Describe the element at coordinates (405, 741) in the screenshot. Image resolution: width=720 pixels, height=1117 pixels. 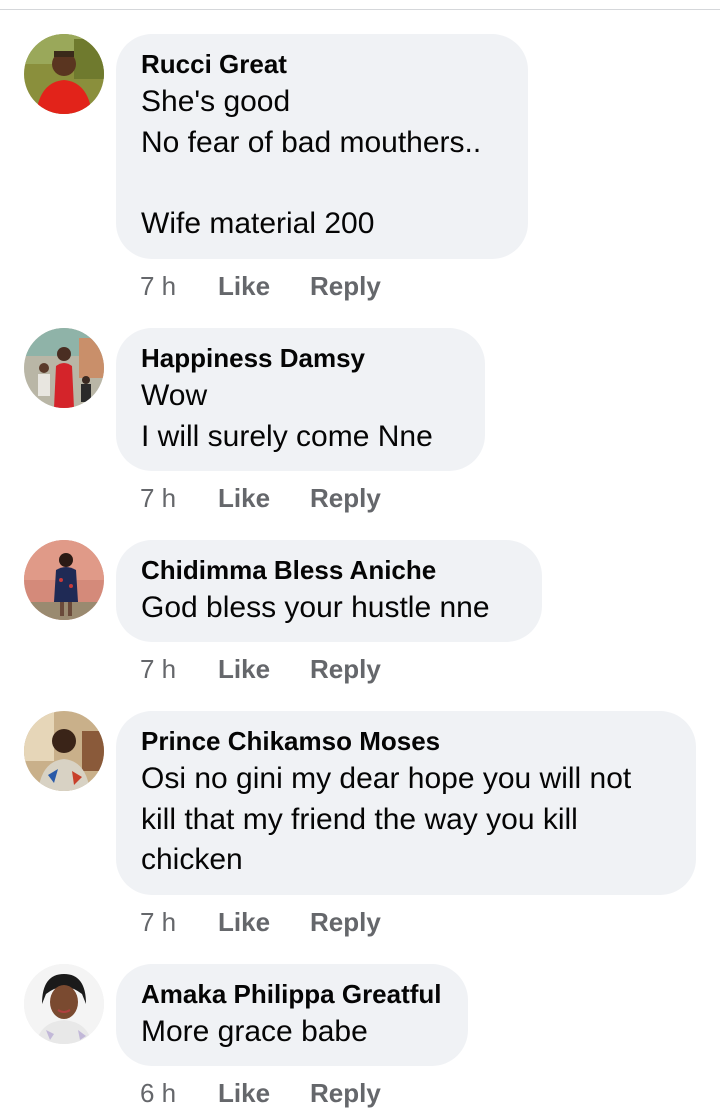
I see `comment-author: Prince Chikamso Moses` at that location.